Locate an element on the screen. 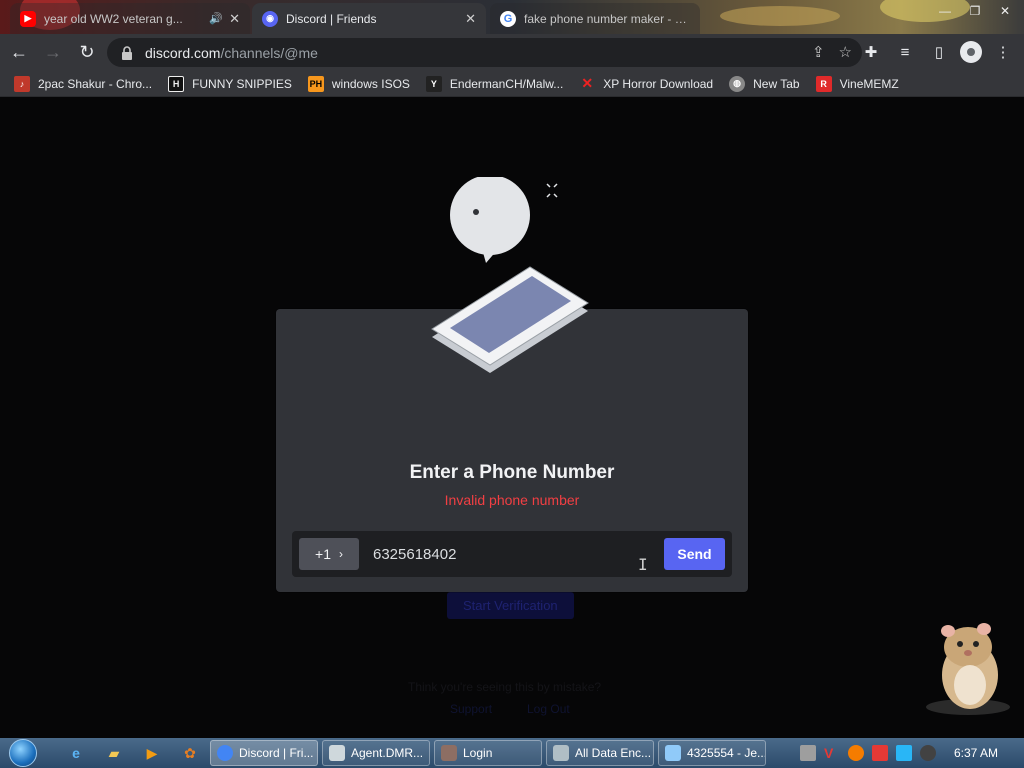 Image resolution: width=1024 pixels, height=768 pixels. modal-title: Enter a Phone Number is located at coordinates (512, 472).